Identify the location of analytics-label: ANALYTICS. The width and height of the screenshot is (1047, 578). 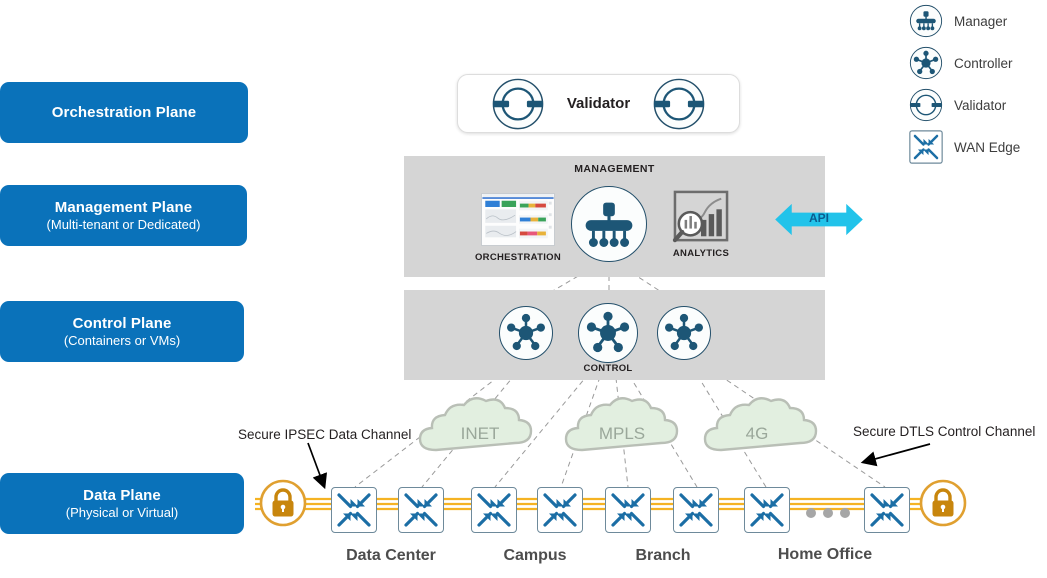
(701, 253).